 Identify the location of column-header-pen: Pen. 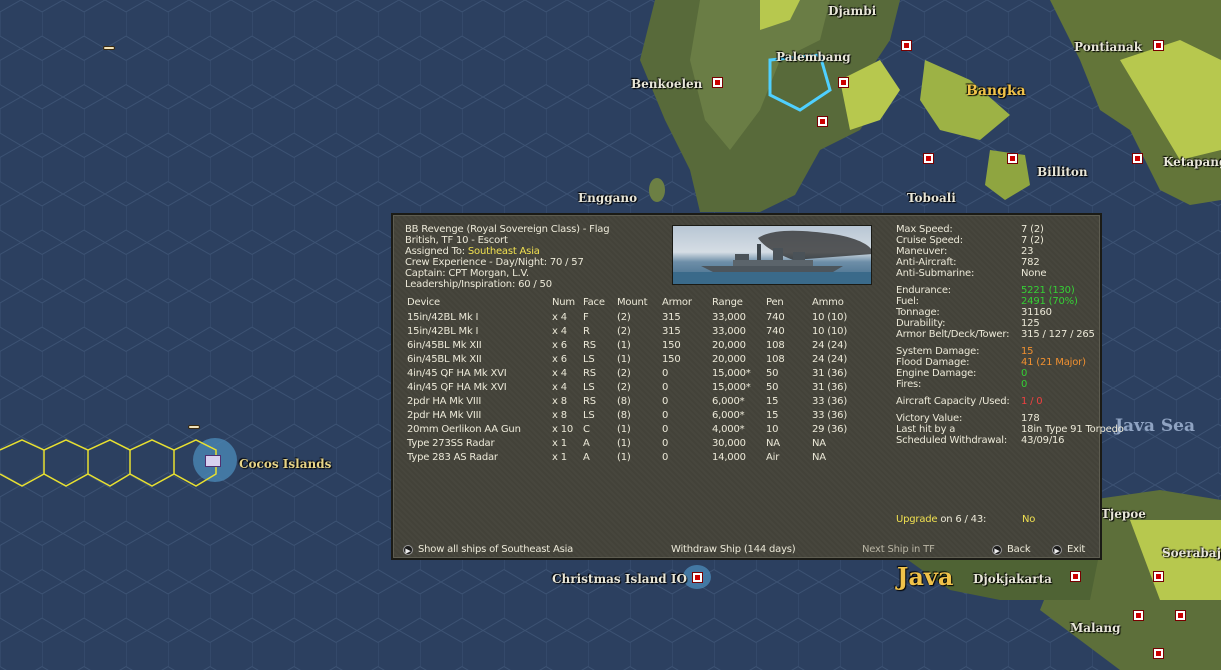
(775, 302).